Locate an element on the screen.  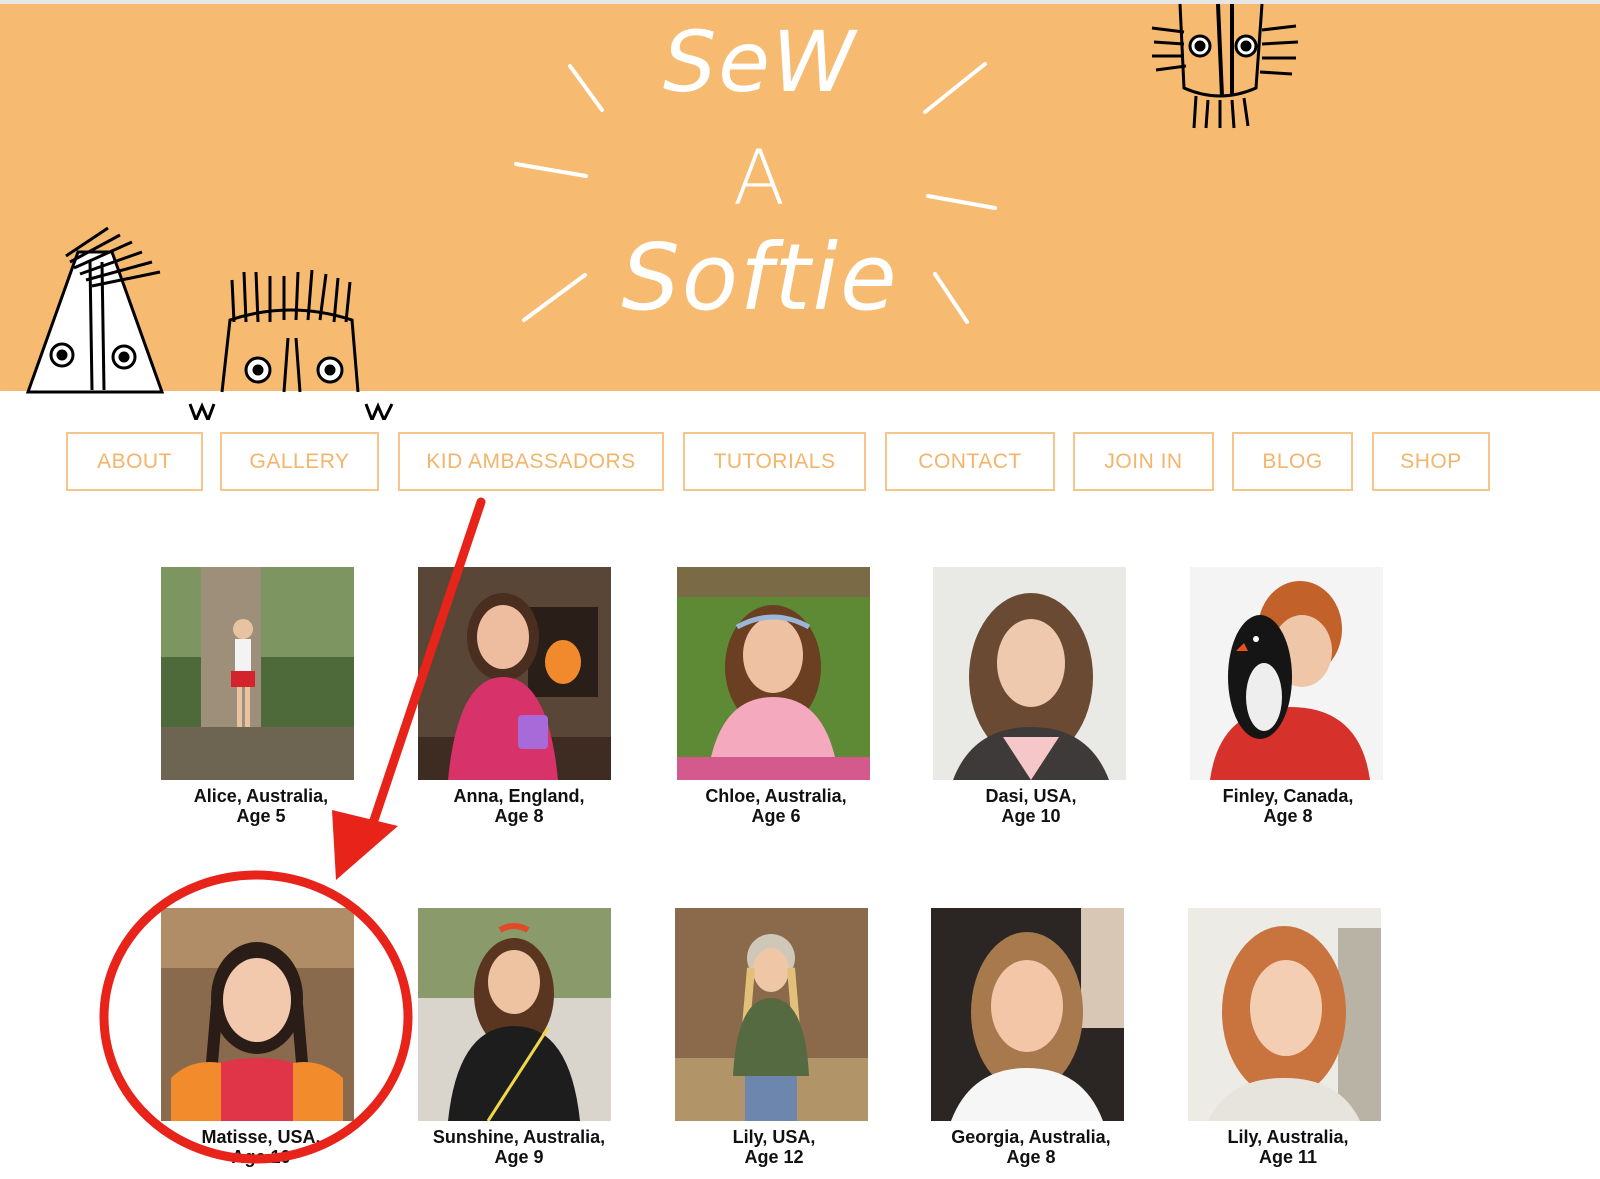
nav-about-button: ABOUT is located at coordinates (134, 461).